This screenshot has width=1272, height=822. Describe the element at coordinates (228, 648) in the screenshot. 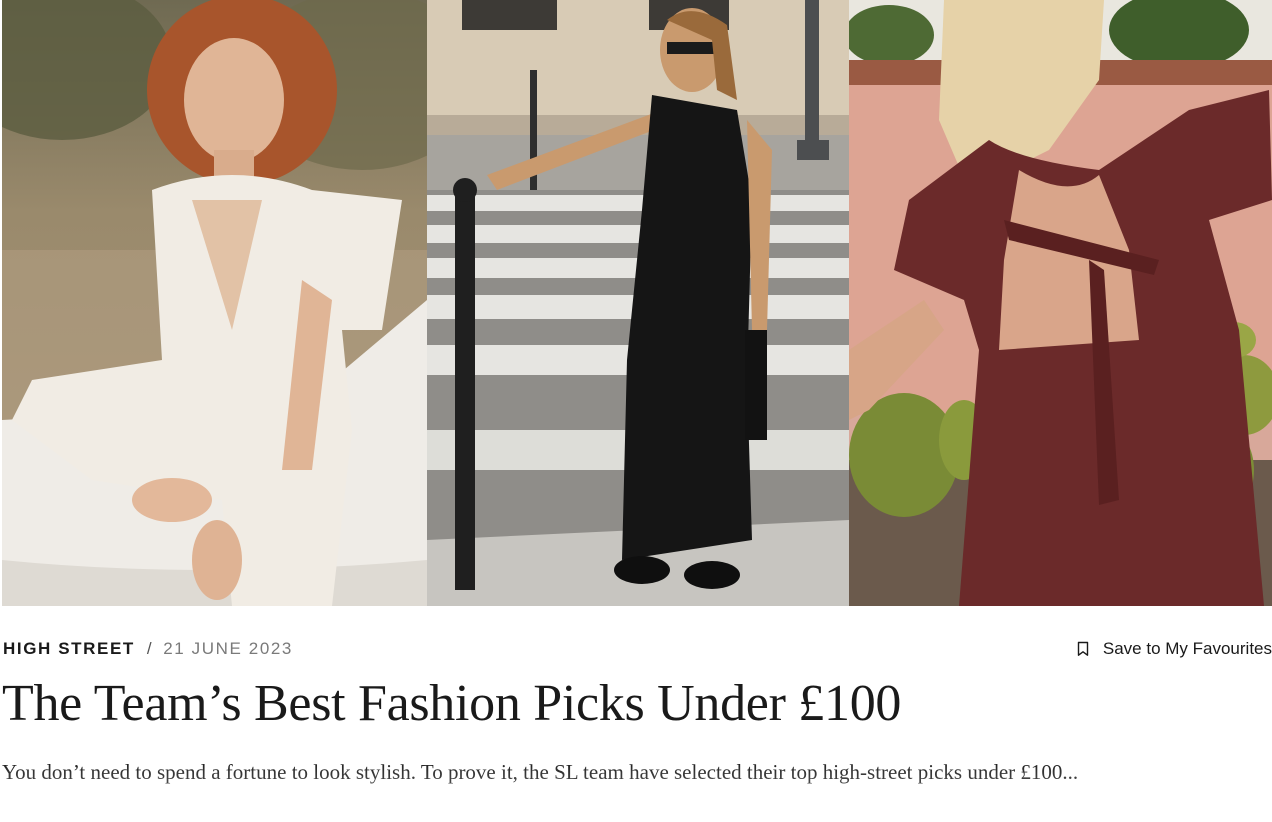

I see `publish-date: 21 JUNE 2023` at that location.